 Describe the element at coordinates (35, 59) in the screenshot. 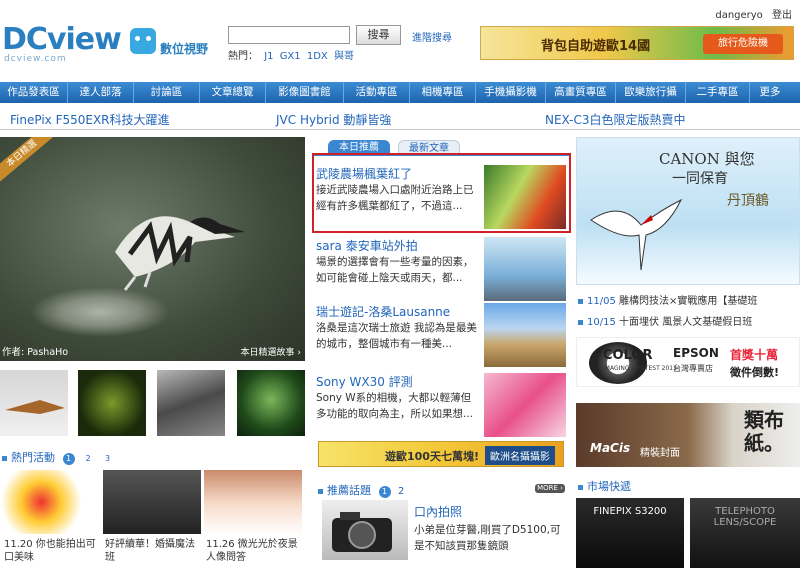

I see `logo-subtext: dcview.com` at that location.